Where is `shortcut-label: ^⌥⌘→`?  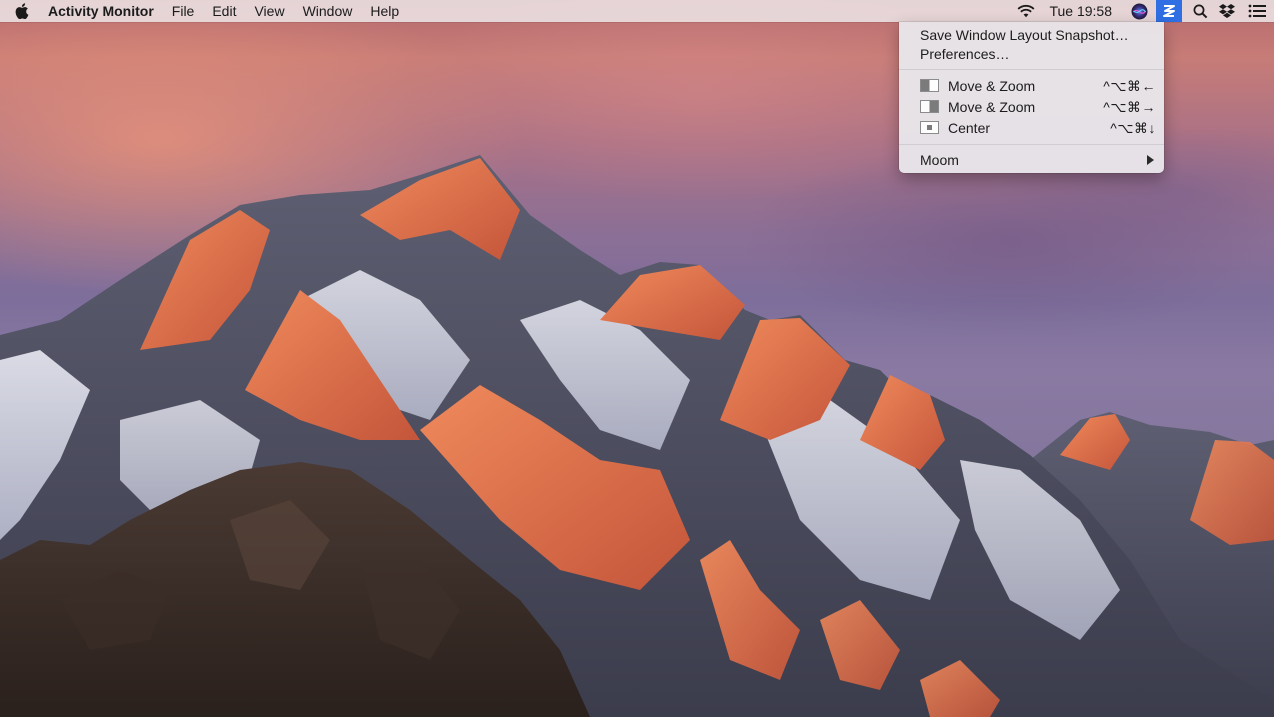
shortcut-label: ^⌥⌘→ is located at coordinates (1129, 107).